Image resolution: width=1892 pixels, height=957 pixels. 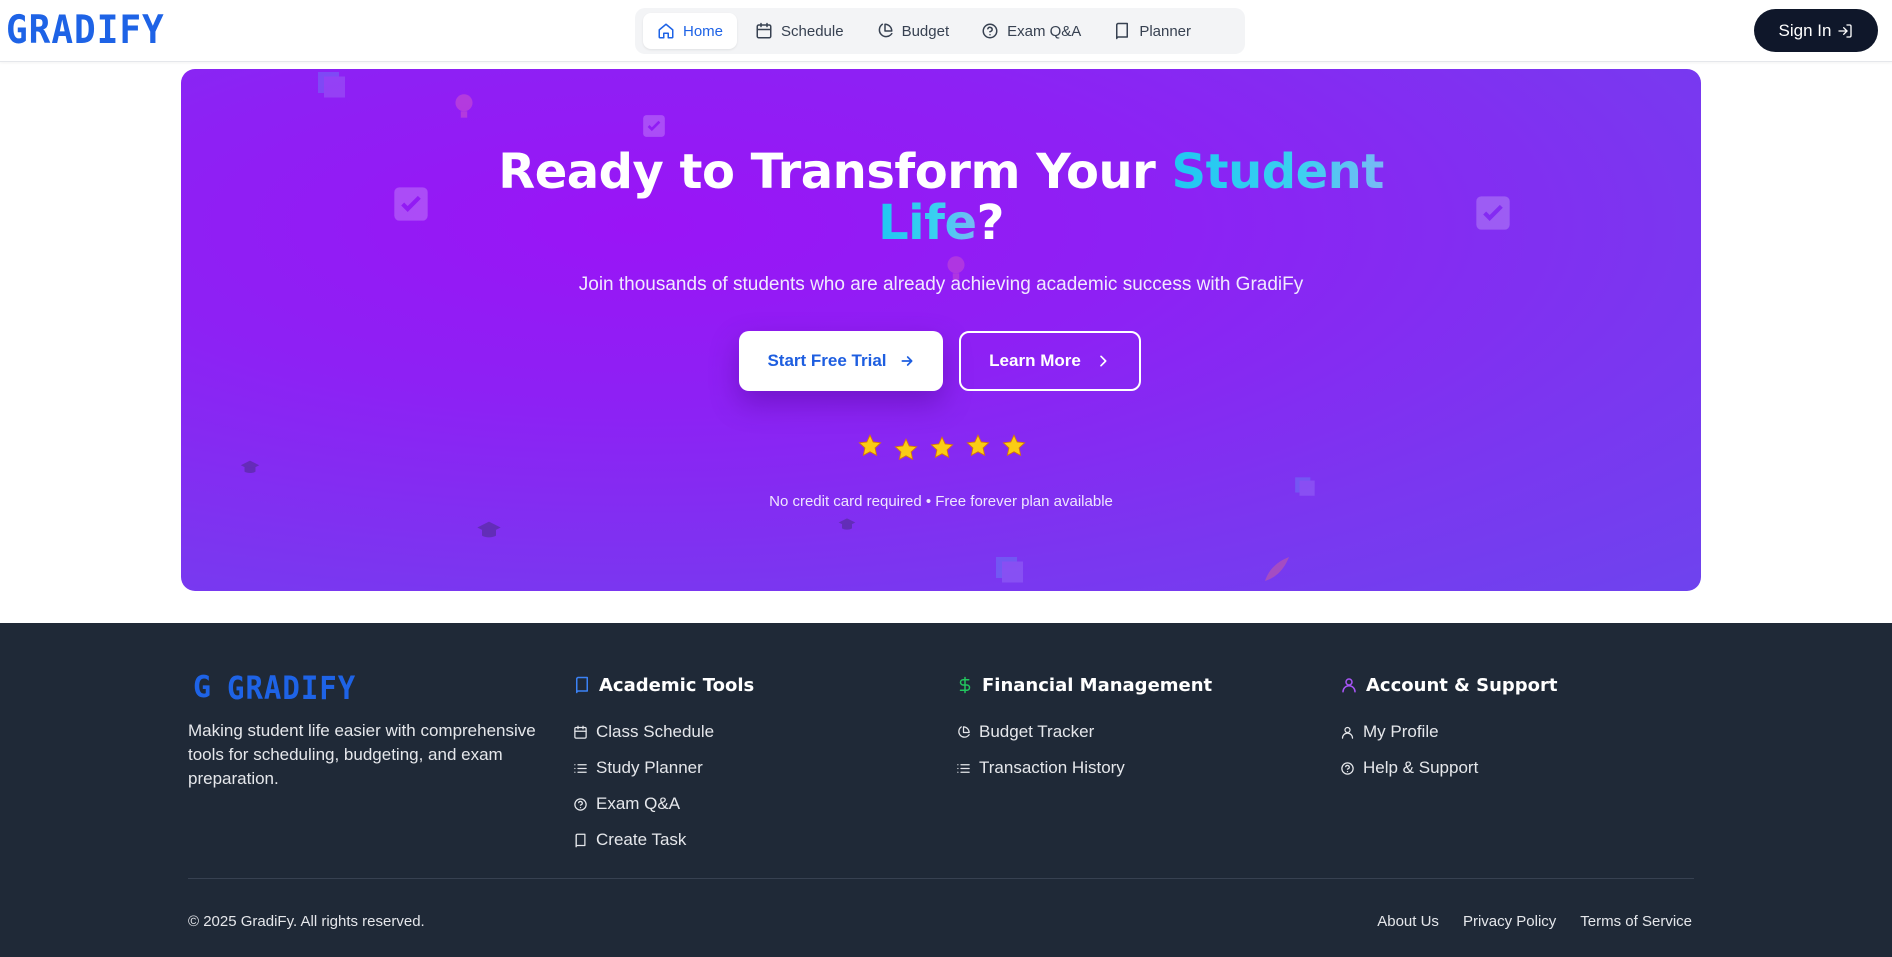 I want to click on tab-budget: Budget, so click(x=913, y=31).